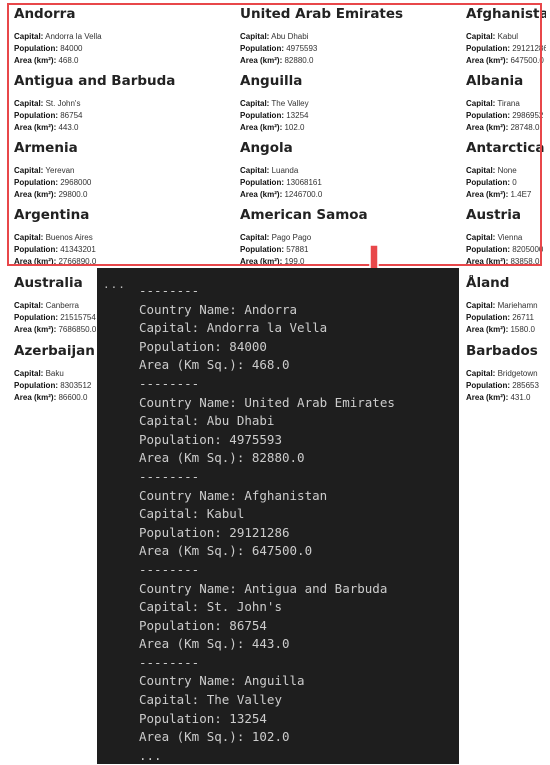 The height and width of the screenshot is (765, 550). I want to click on terminal-line: Population: 86754, so click(203, 625).